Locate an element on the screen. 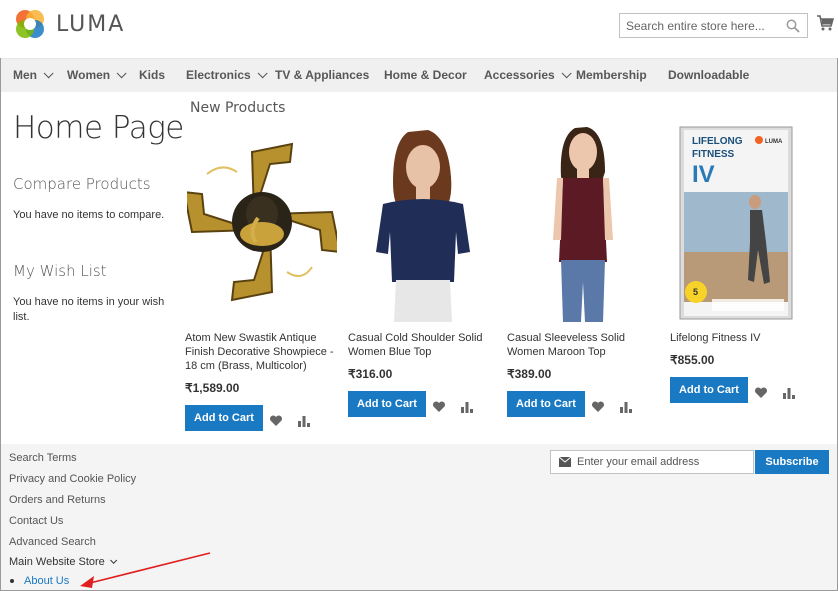 This screenshot has height=591, width=838. product-price: ₹1,589.00 is located at coordinates (212, 388).